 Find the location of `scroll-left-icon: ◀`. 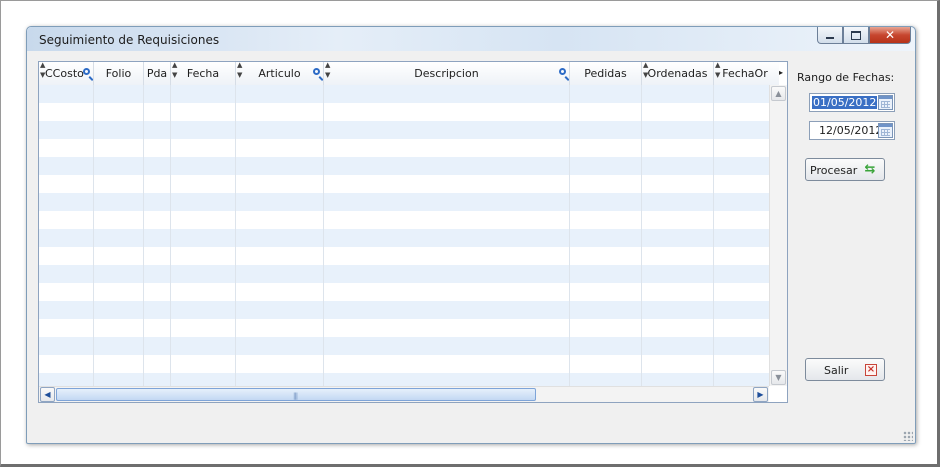

scroll-left-icon: ◀ is located at coordinates (47, 394).